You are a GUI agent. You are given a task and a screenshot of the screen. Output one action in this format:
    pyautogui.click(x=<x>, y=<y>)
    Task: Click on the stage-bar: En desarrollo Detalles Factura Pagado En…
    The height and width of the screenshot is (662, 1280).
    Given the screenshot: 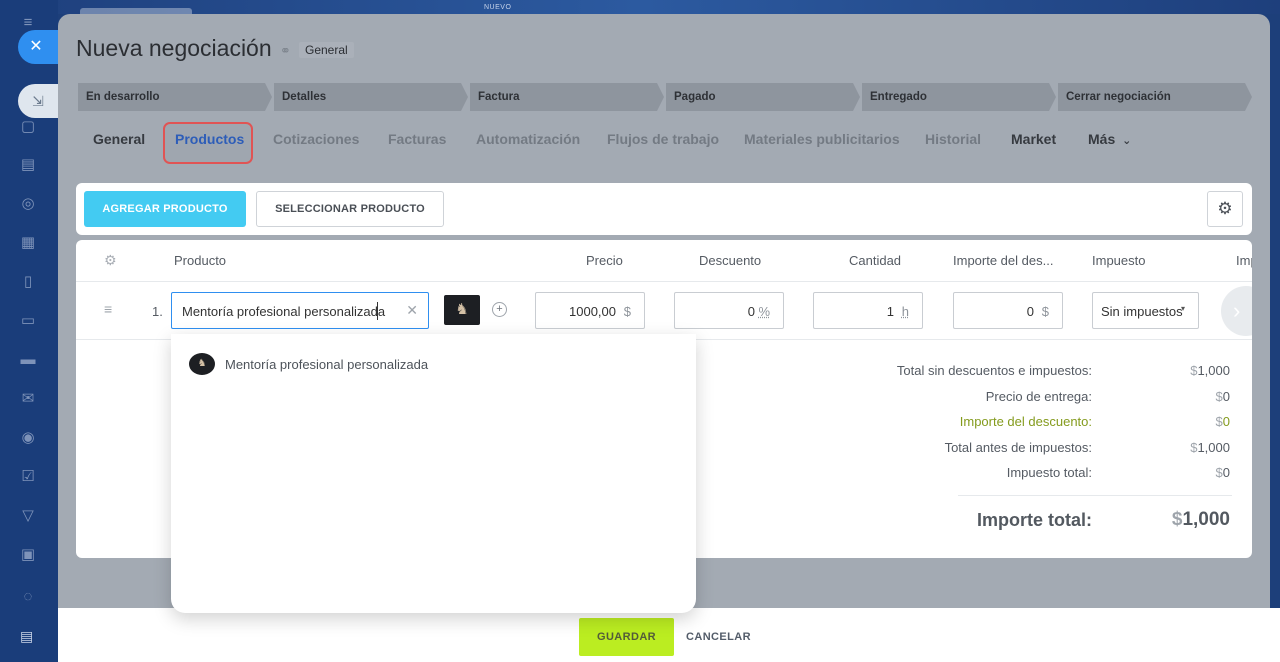 What is the action you would take?
    pyautogui.click(x=664, y=97)
    